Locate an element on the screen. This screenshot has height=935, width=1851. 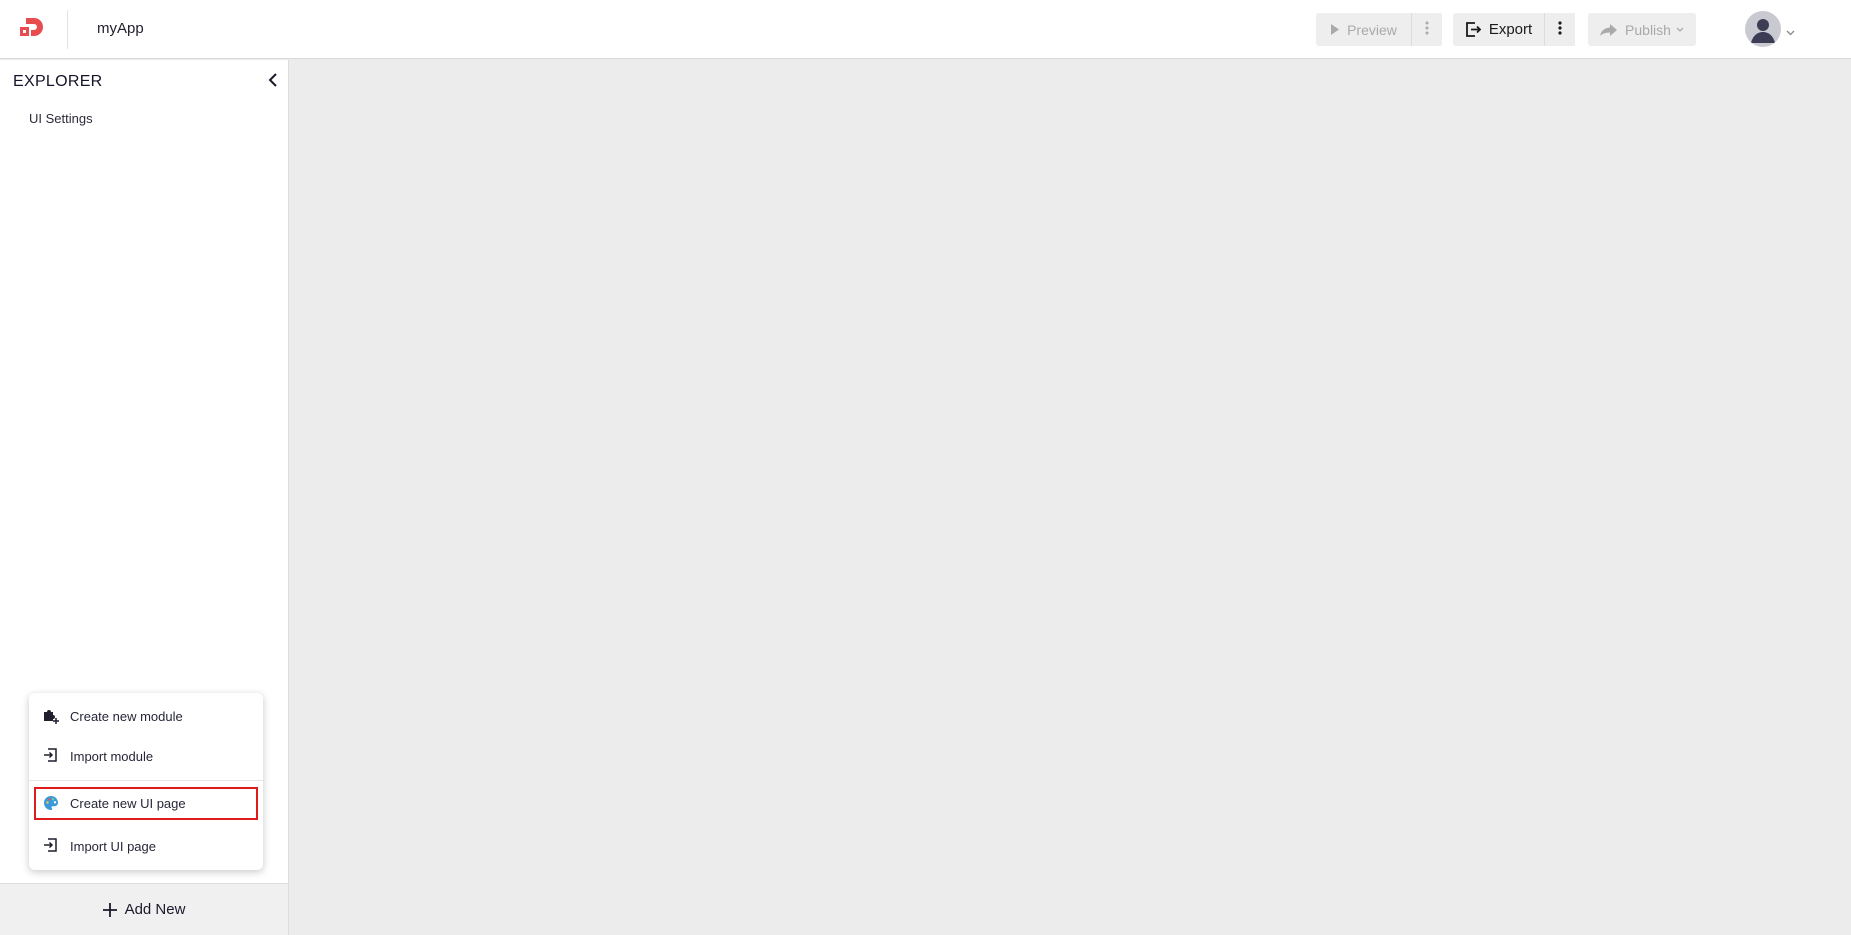
collapse-sidebar-button is located at coordinates (274, 80).